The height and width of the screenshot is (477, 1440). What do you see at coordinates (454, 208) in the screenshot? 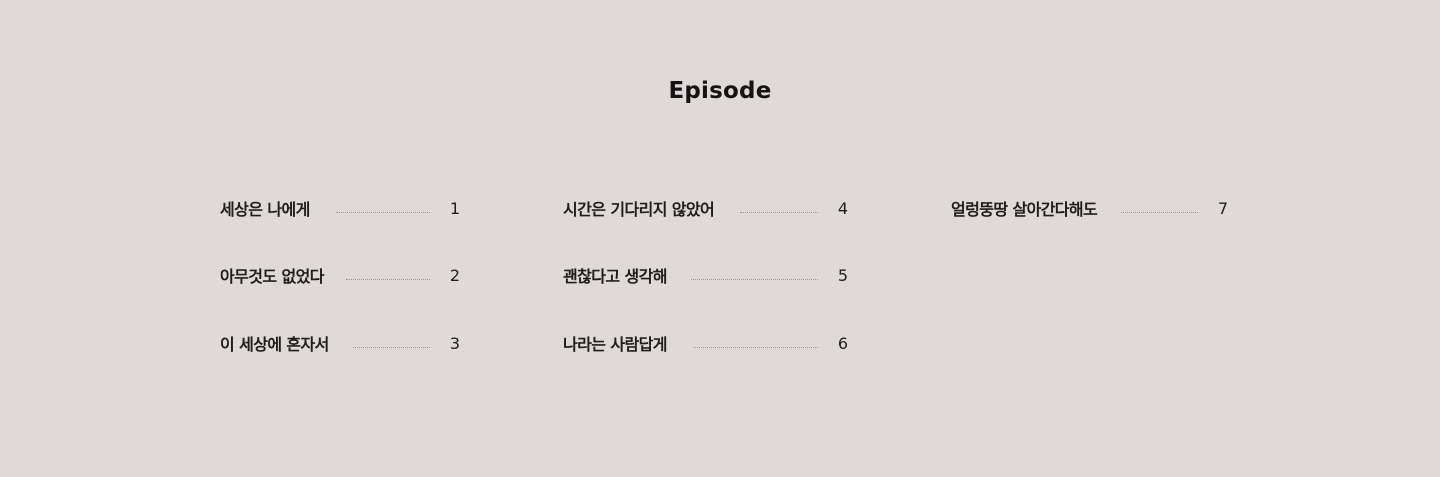
I see `episode-number: 1` at bounding box center [454, 208].